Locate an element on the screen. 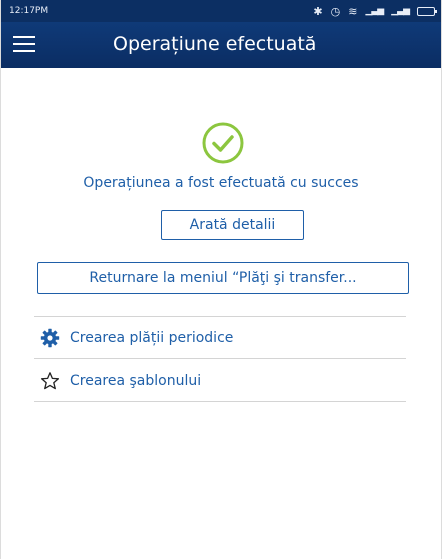  status-icons: ✱ ◷ ≋ ▁▃▅ ▁▃▅ is located at coordinates (375, 11).